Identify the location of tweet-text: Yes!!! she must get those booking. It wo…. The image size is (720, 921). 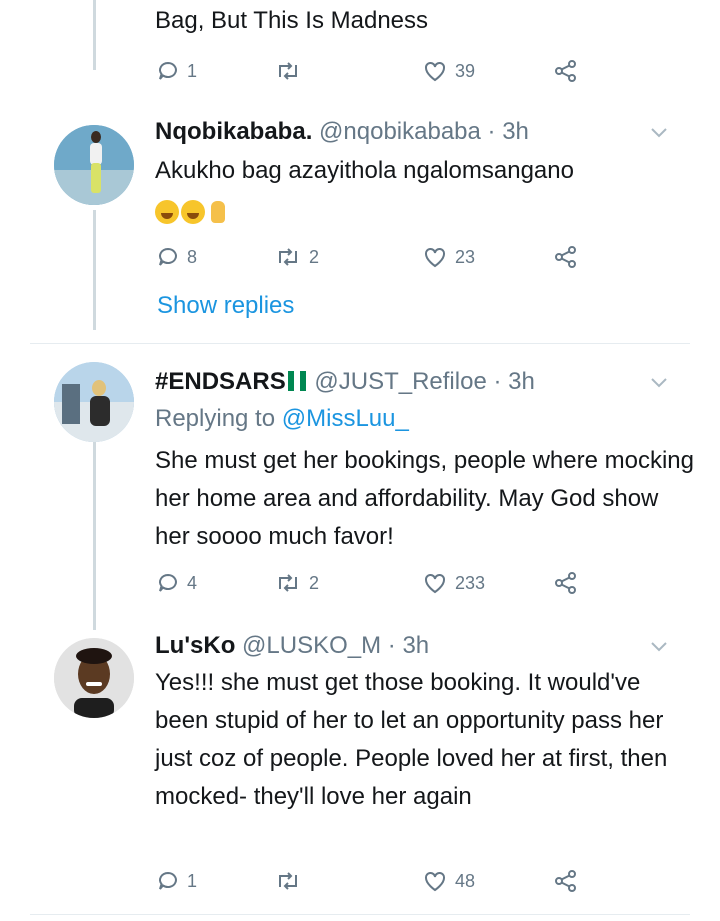
(411, 739).